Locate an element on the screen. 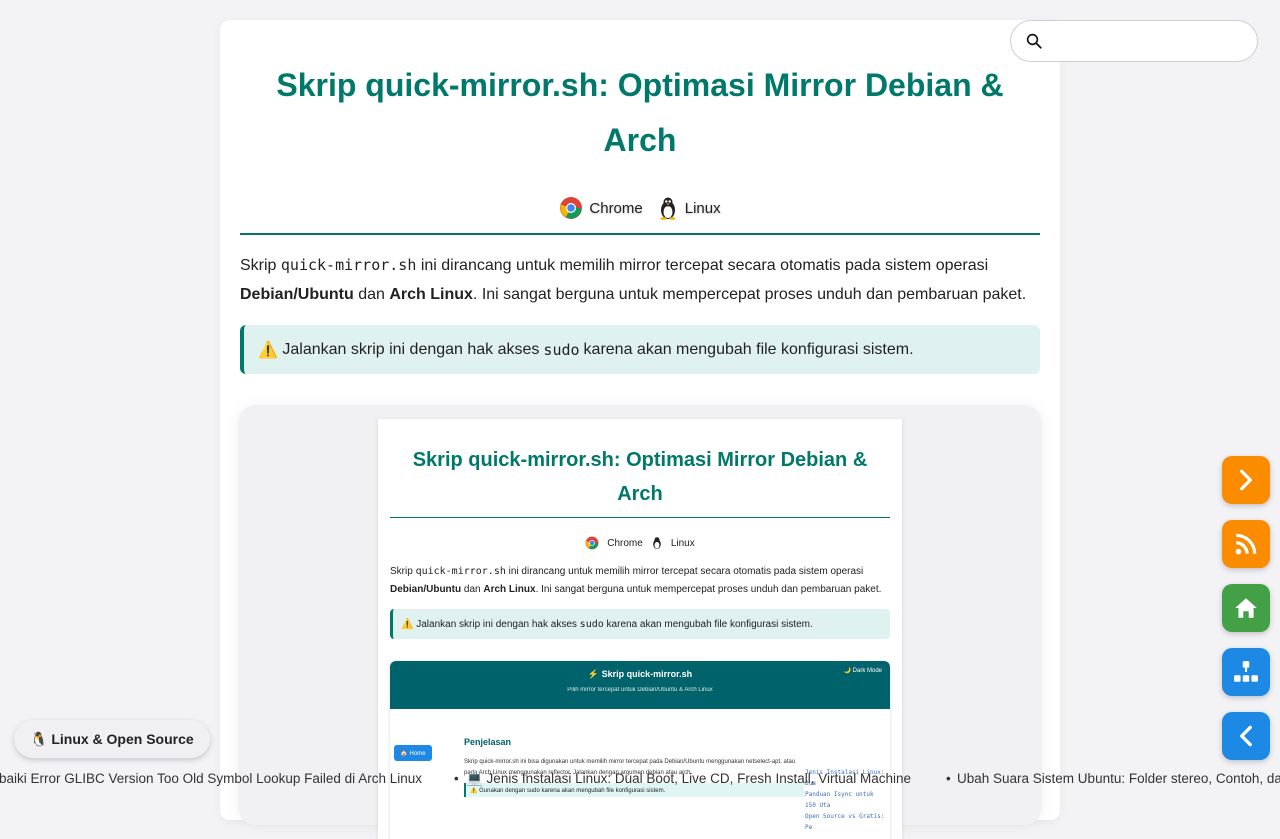 The height and width of the screenshot is (839, 1280). search-input is located at coordinates (1154, 41).